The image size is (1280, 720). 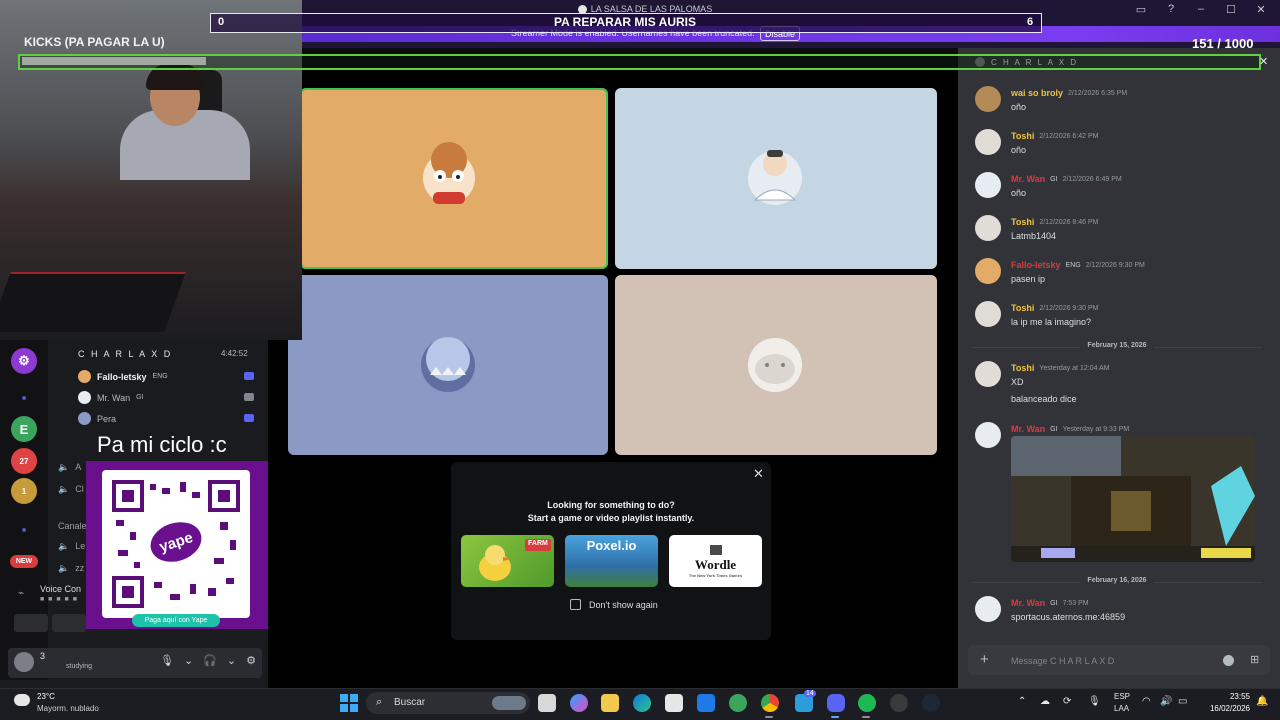 I want to click on voice-member: Pera, so click(x=97, y=418).